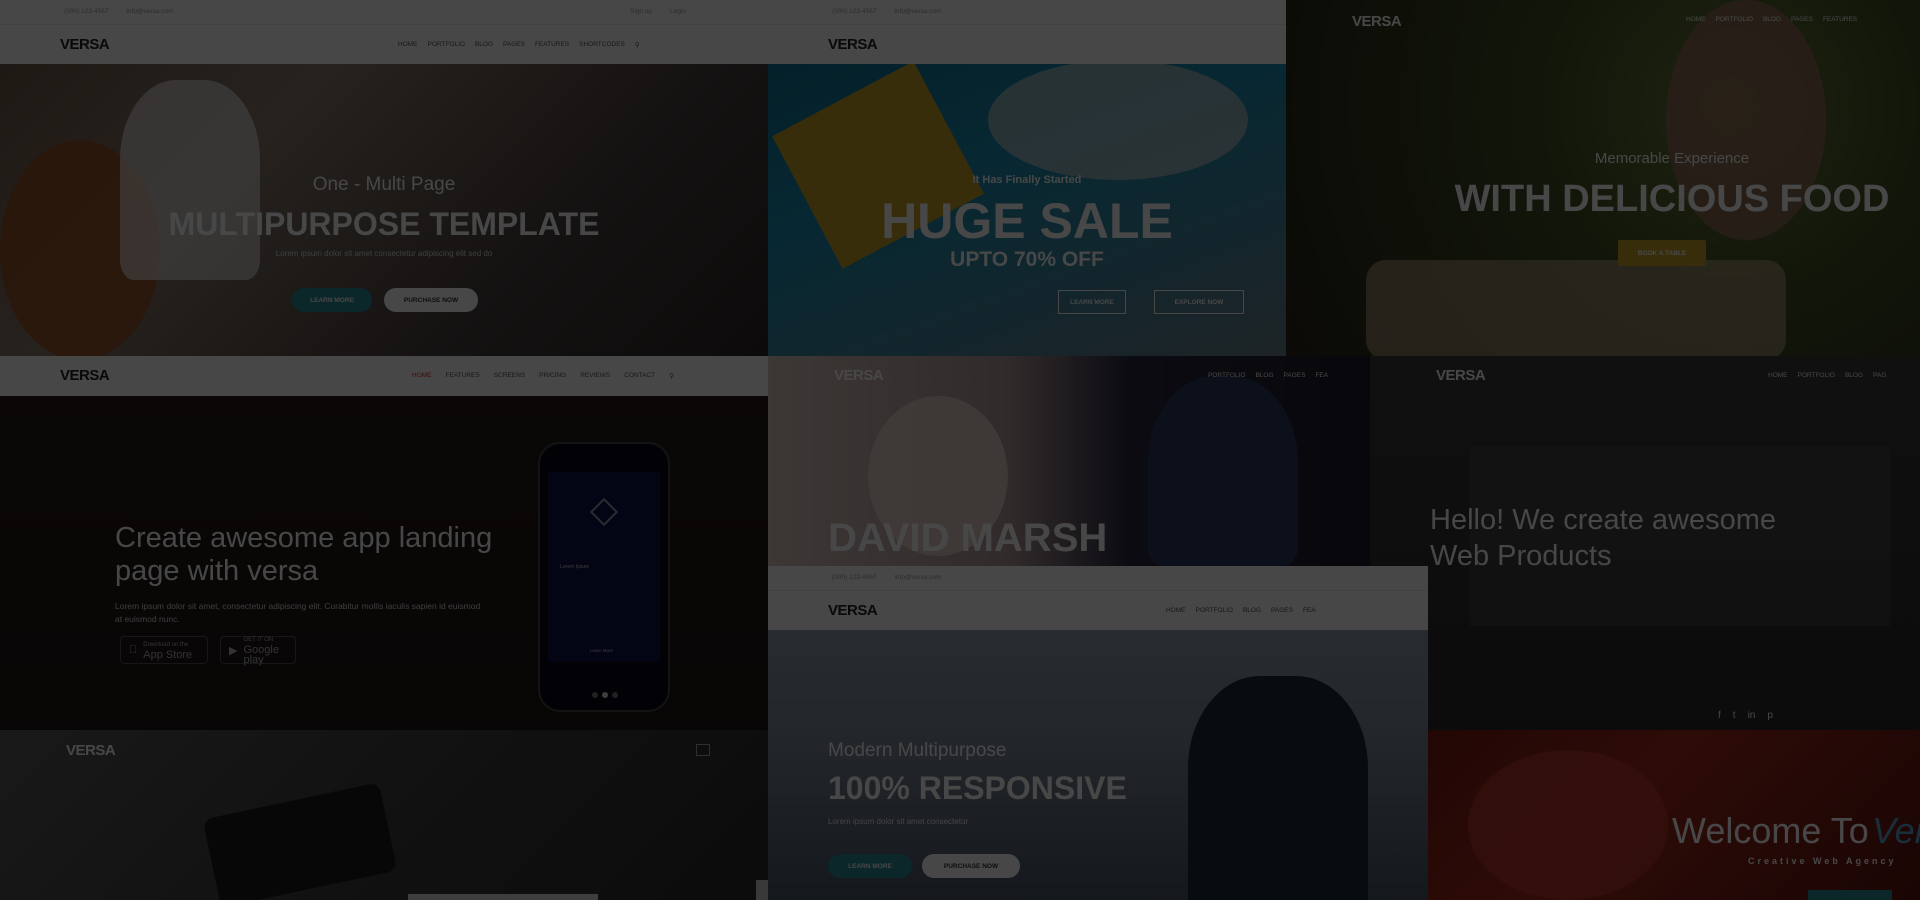 This screenshot has width=1920, height=900. I want to click on facebook-icon: f, so click(1719, 715).